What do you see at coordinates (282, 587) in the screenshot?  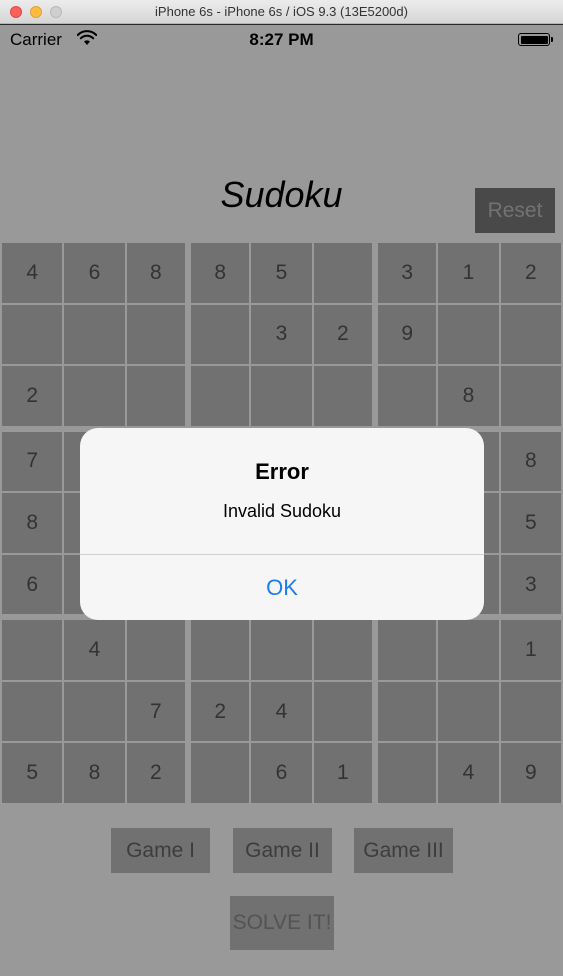 I see `alert-ok-button: OK` at bounding box center [282, 587].